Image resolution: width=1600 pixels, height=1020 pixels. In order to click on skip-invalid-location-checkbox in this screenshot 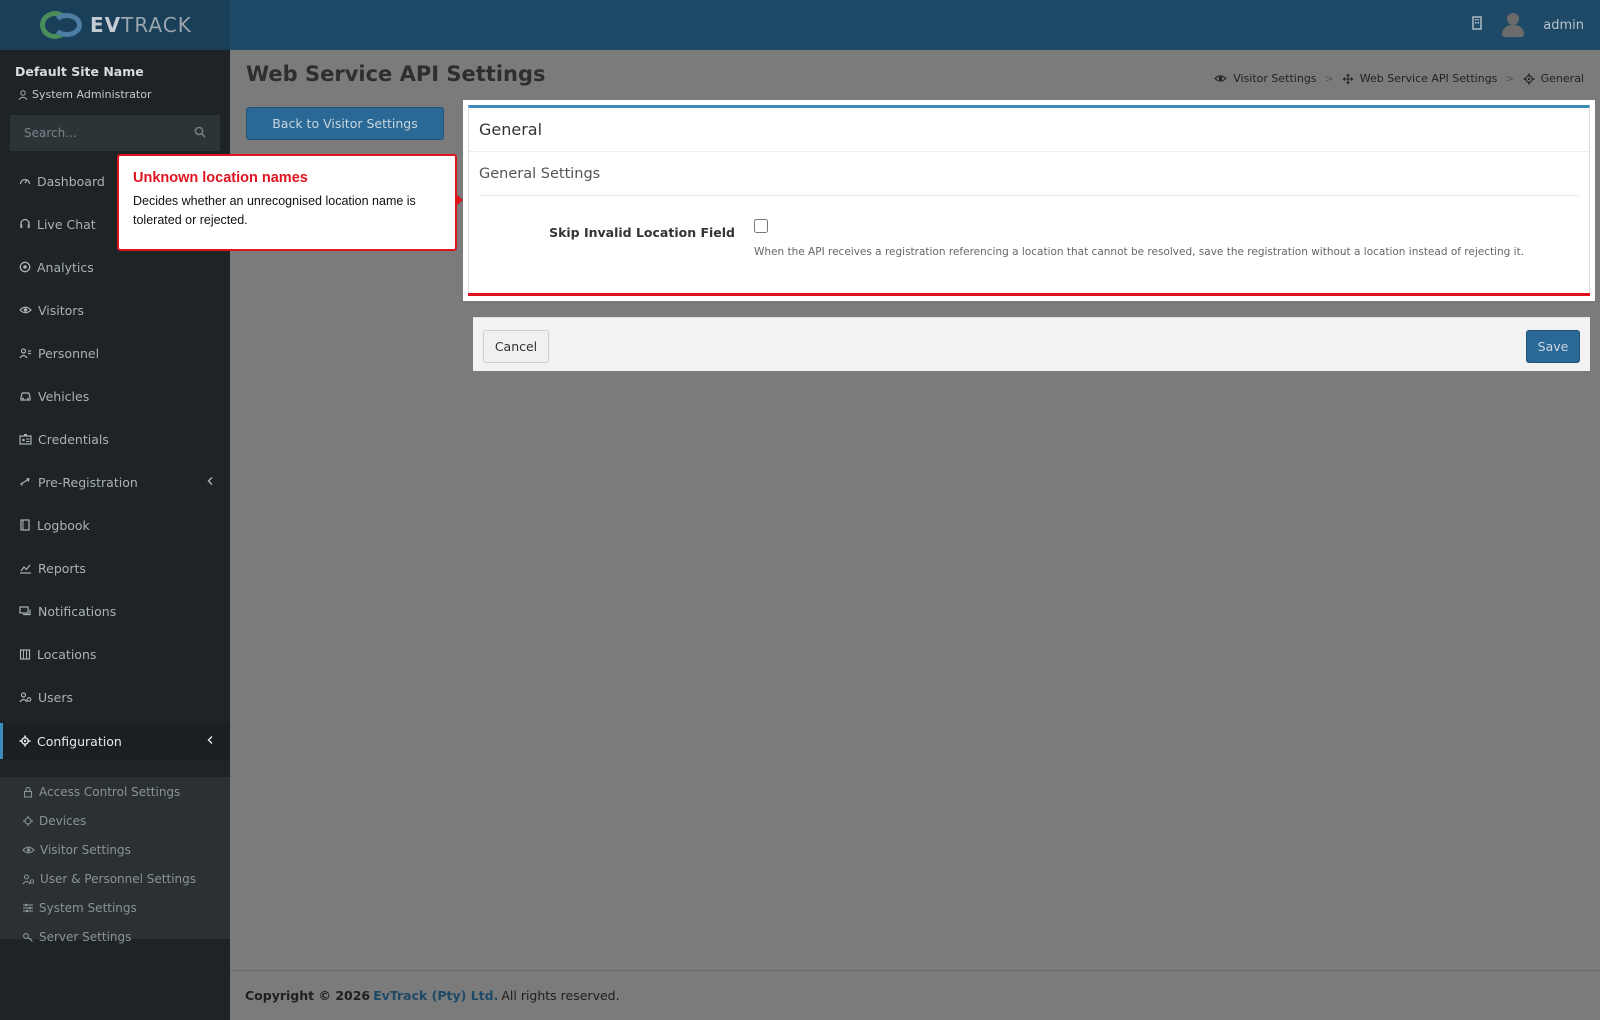, I will do `click(761, 226)`.